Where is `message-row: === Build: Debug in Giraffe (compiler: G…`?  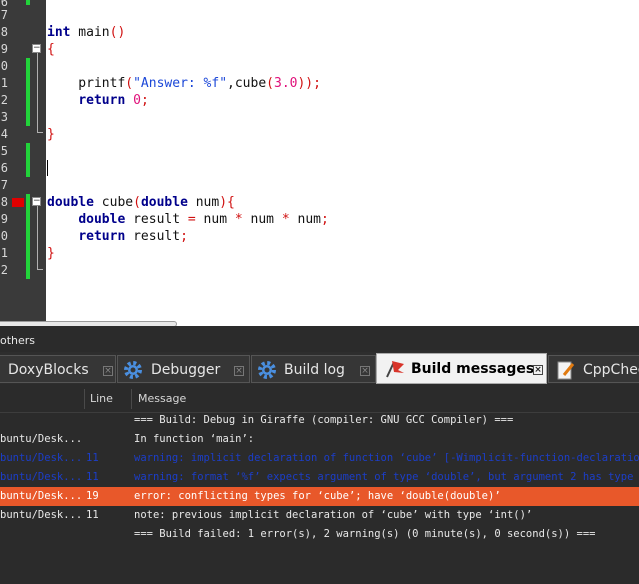 message-row: === Build: Debug in Giraffe (compiler: G… is located at coordinates (319, 420).